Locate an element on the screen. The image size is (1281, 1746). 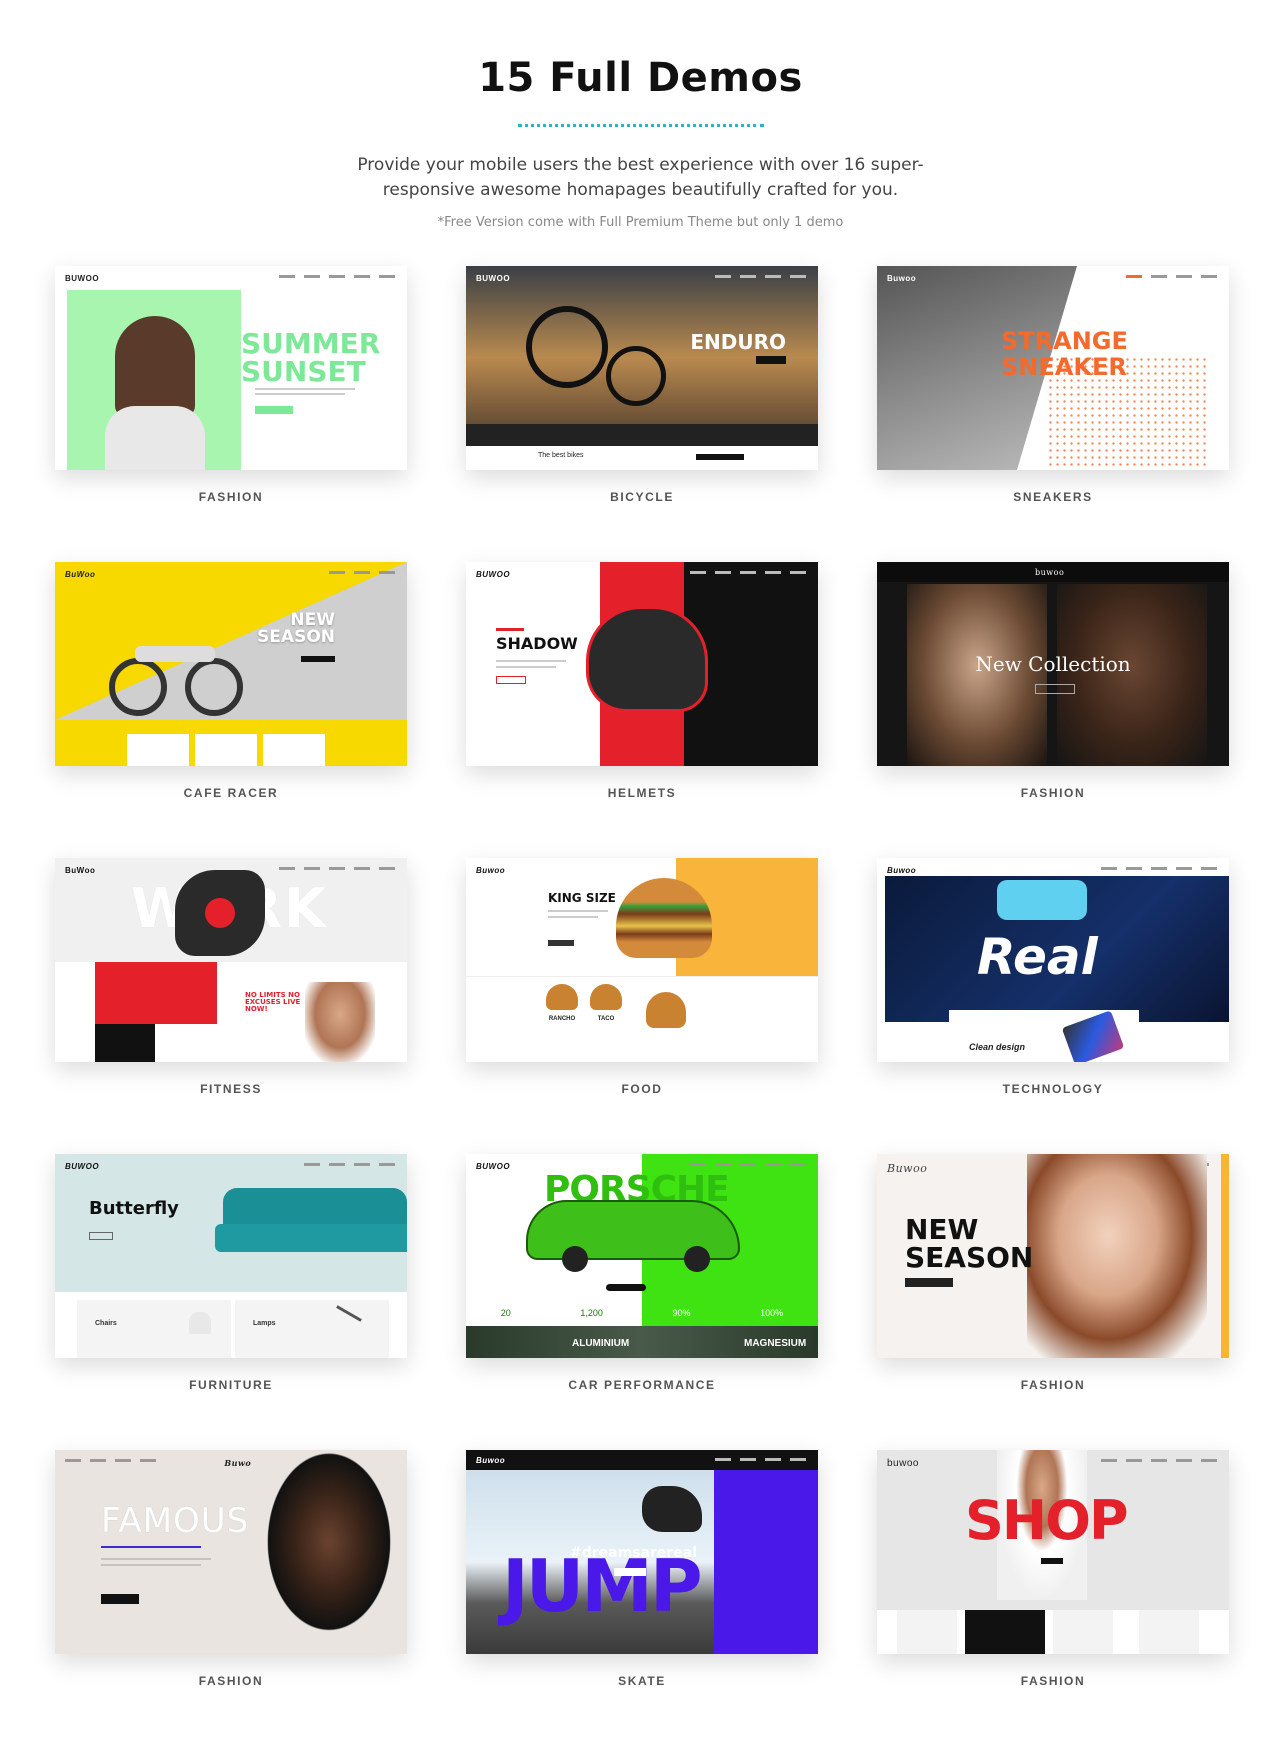
food-item: TACO is located at coordinates (606, 1019).